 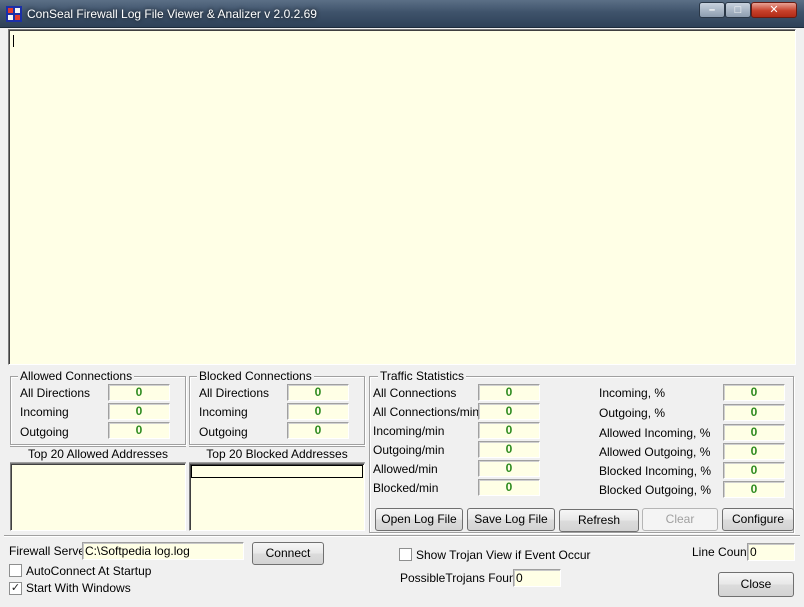 I want to click on outgoing-per-min-label: Outgoing/min, so click(x=409, y=450).